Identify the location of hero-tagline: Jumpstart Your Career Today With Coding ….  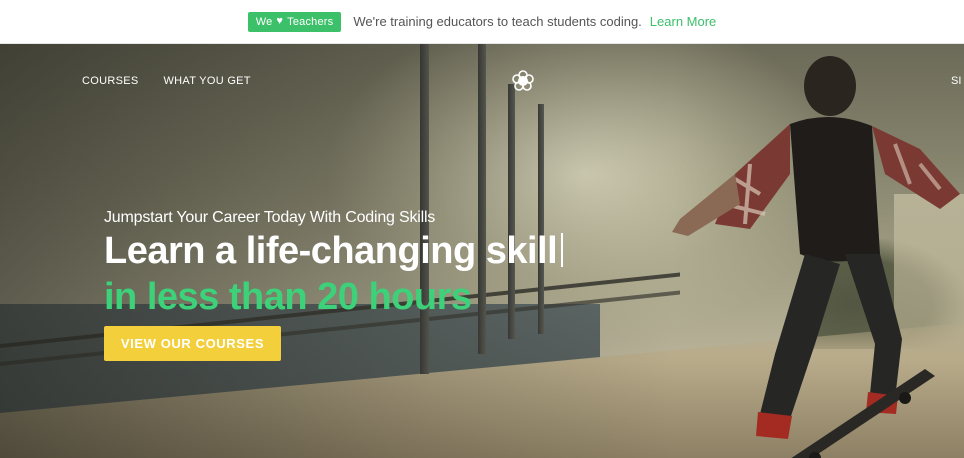
(270, 217).